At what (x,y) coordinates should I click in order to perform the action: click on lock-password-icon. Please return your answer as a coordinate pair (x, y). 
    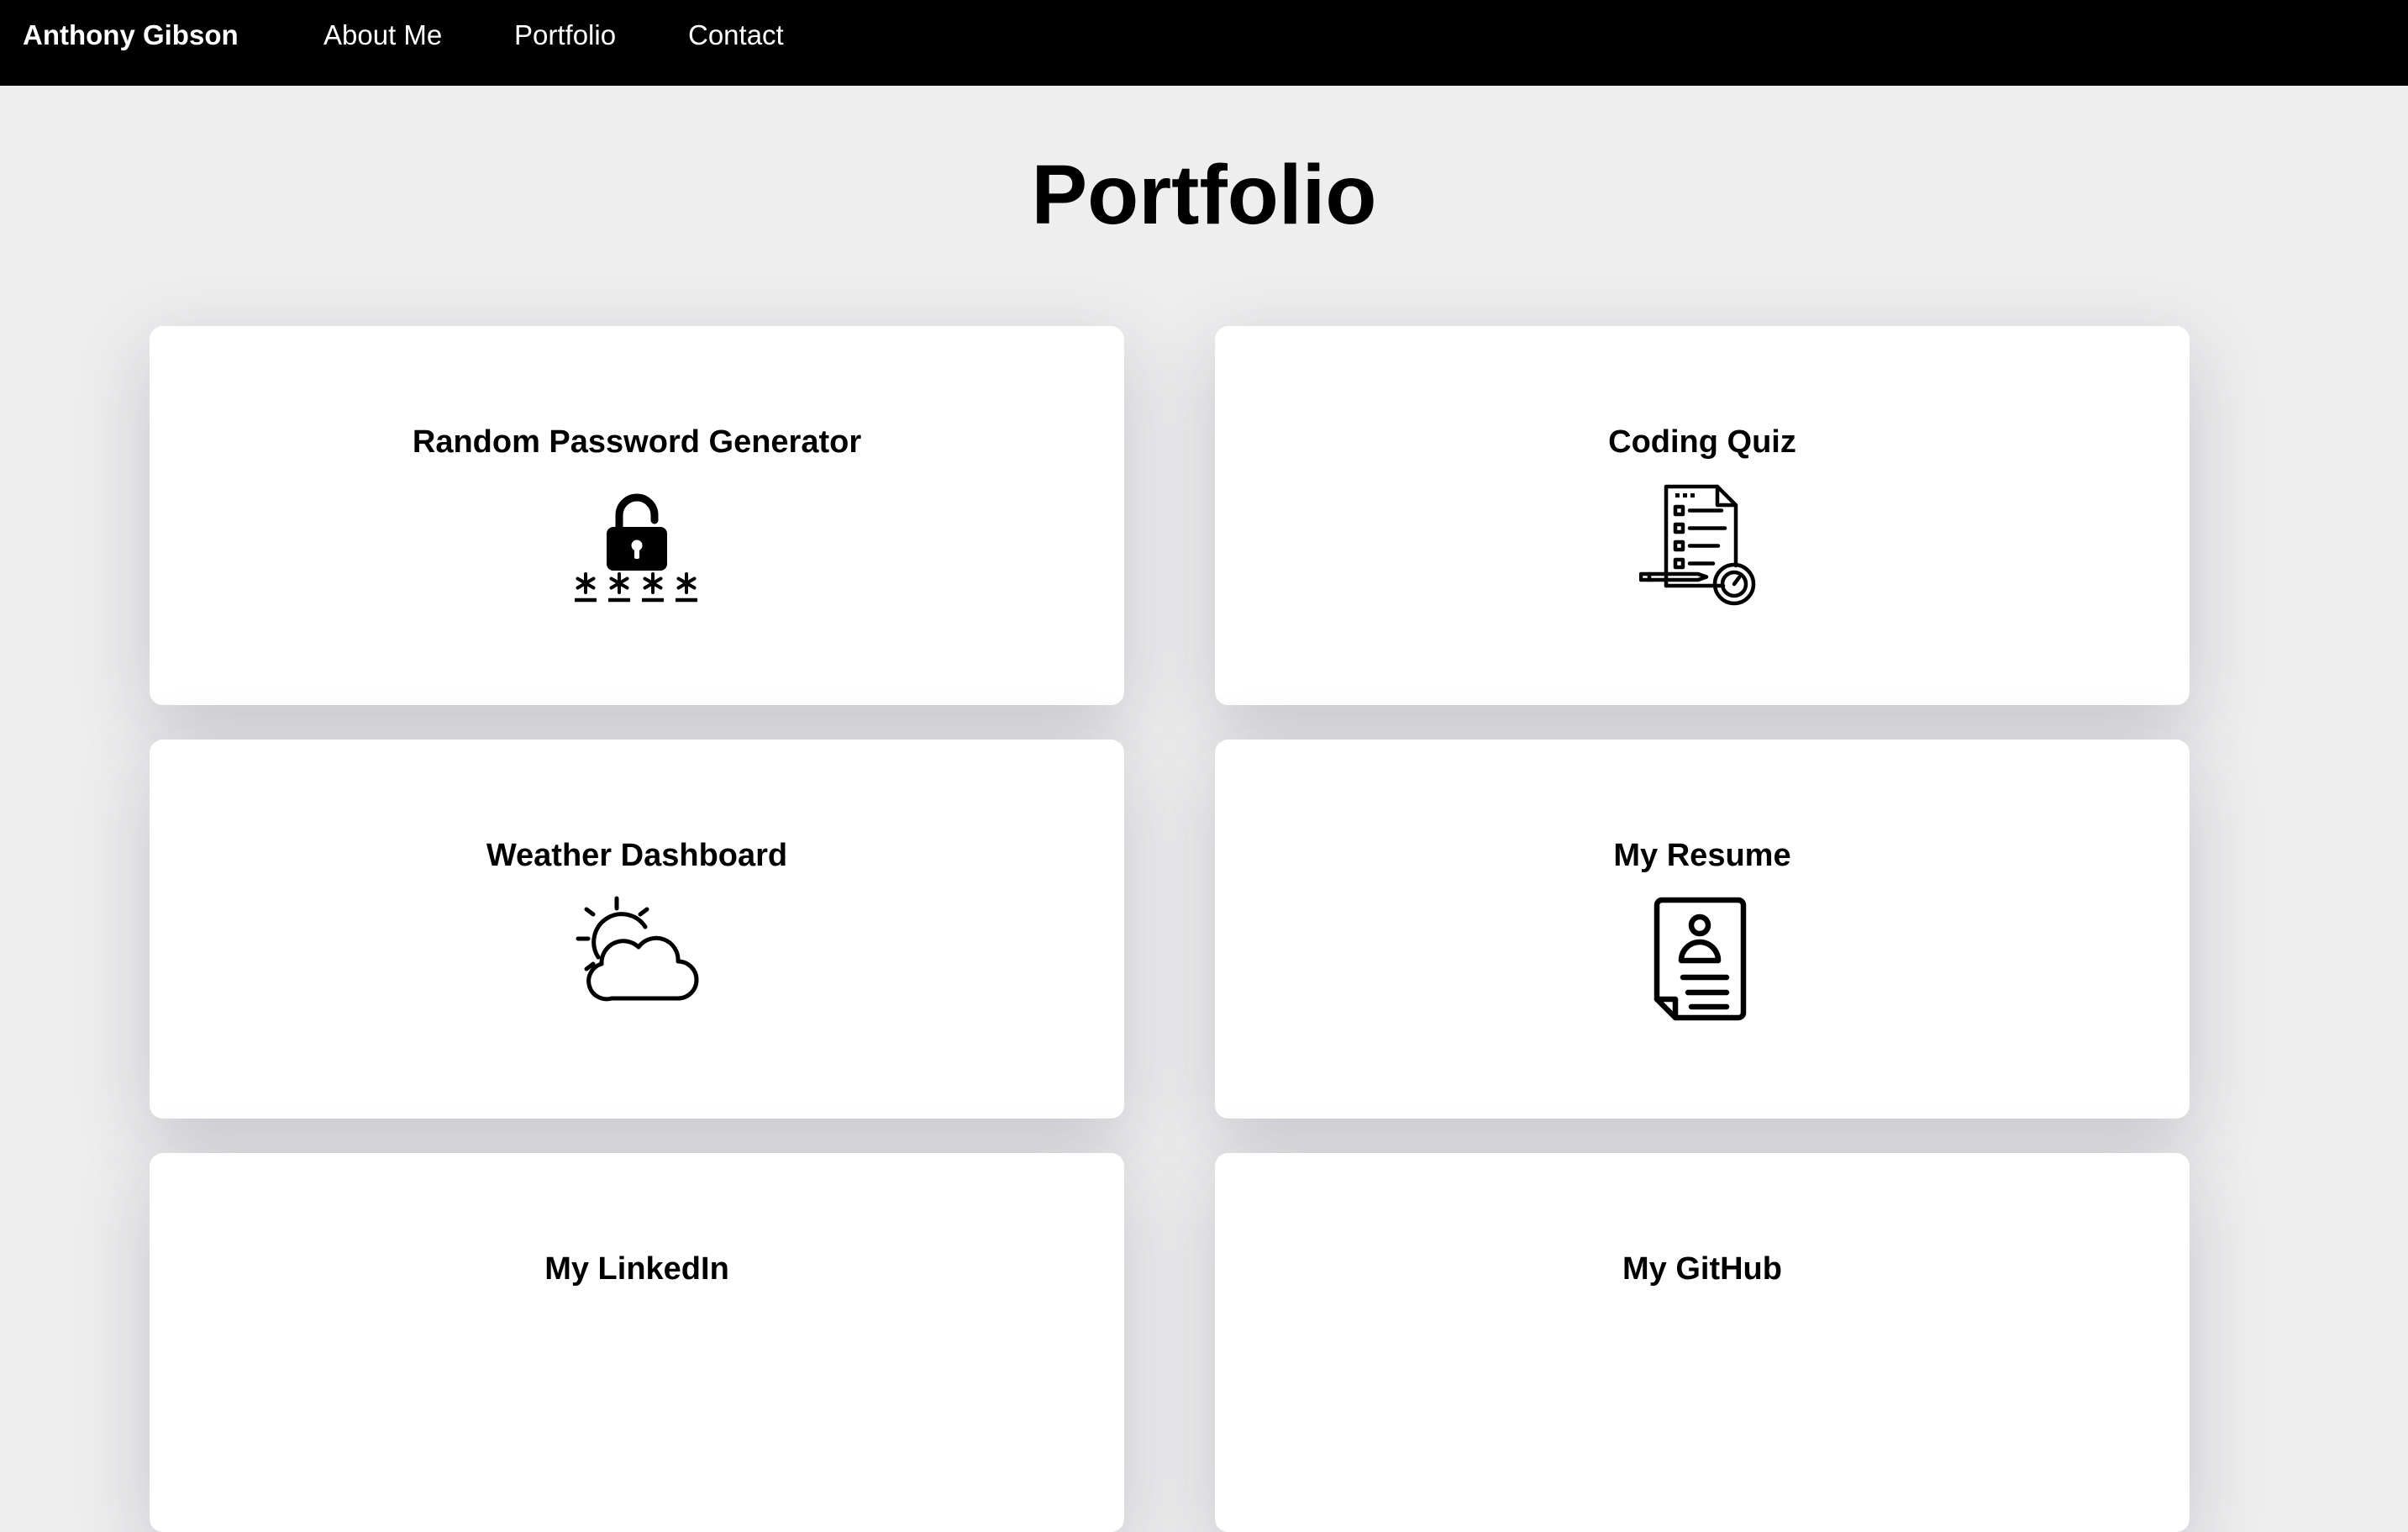
    Looking at the image, I should click on (637, 547).